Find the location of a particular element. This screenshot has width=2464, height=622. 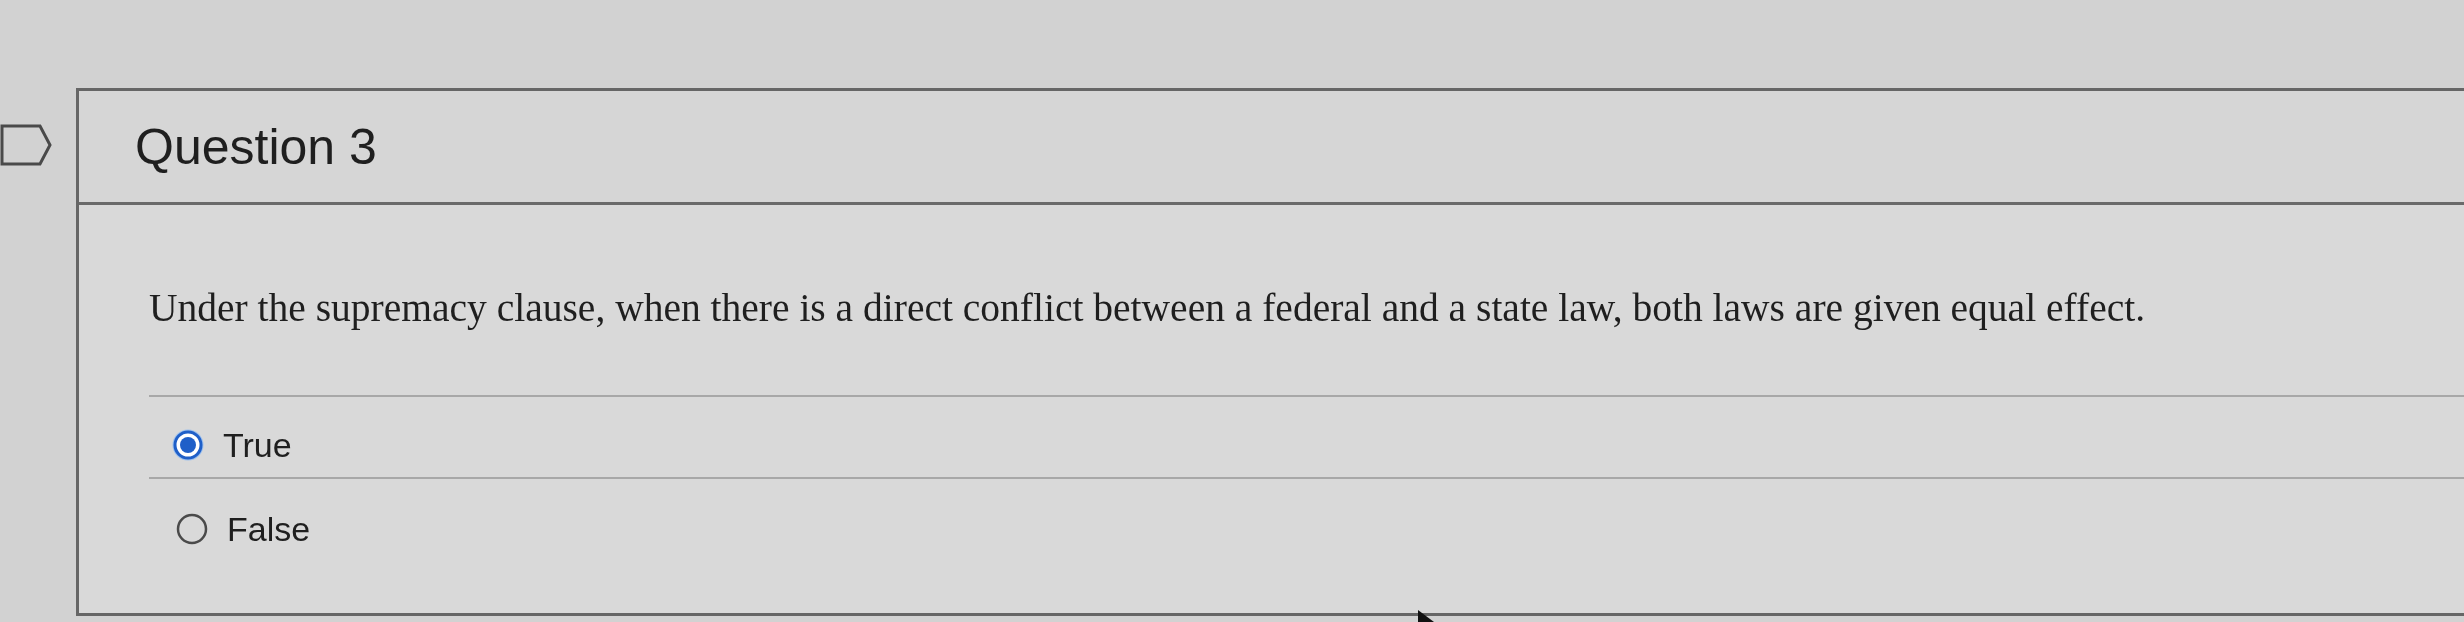

option-label: False is located at coordinates (269, 529).